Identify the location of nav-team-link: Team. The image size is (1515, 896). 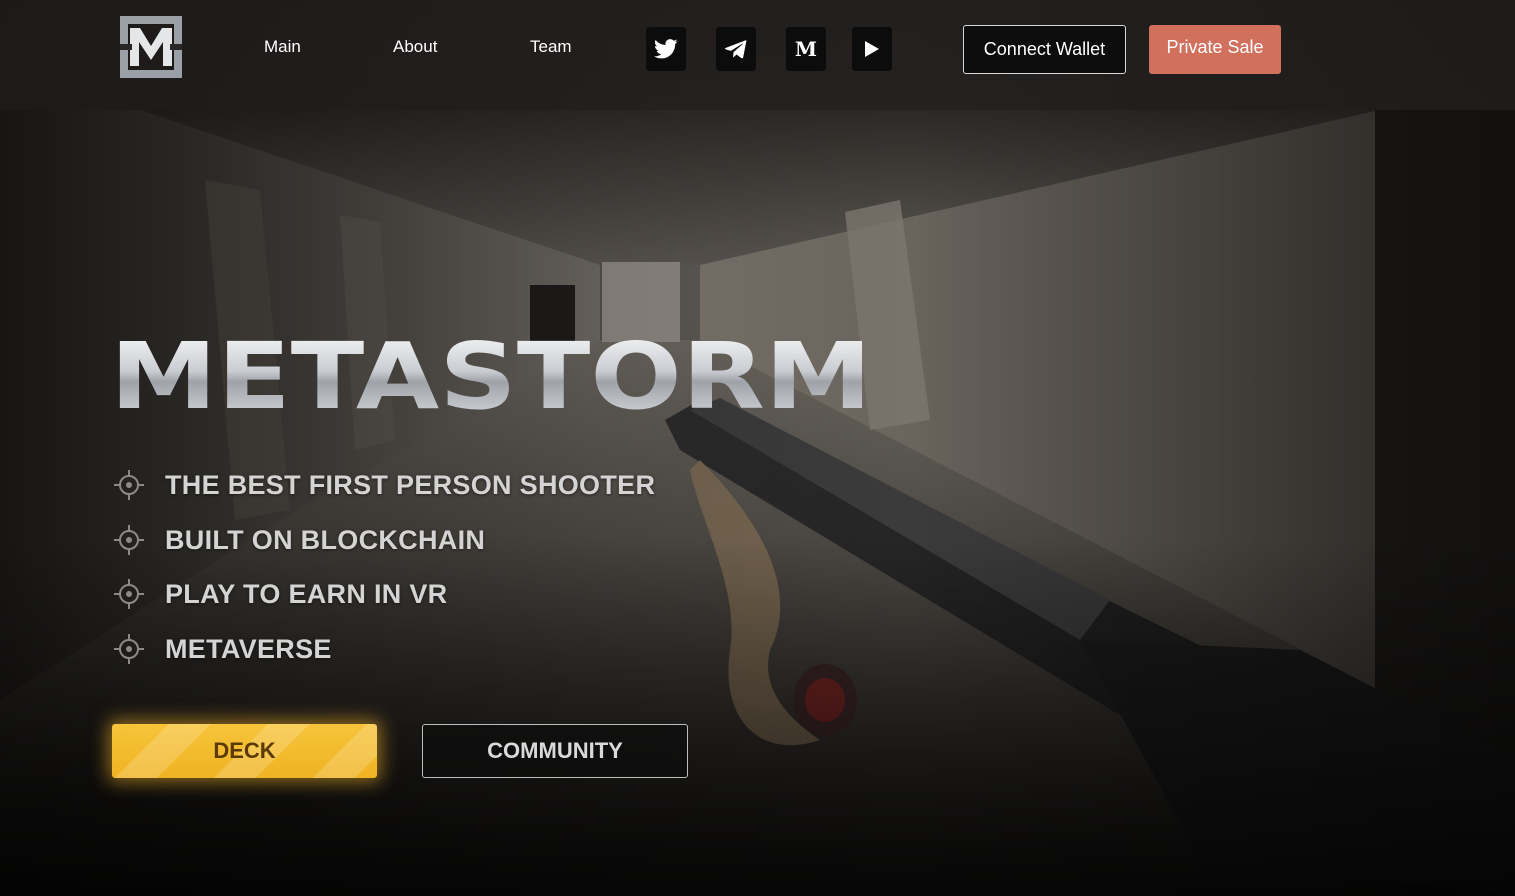
(551, 47).